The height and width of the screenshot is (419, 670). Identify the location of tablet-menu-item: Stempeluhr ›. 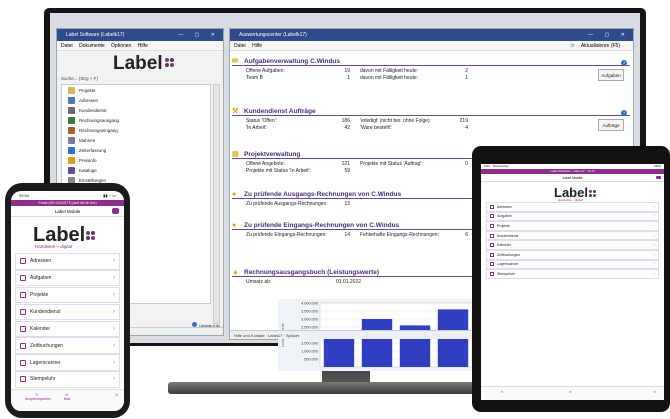
(572, 274).